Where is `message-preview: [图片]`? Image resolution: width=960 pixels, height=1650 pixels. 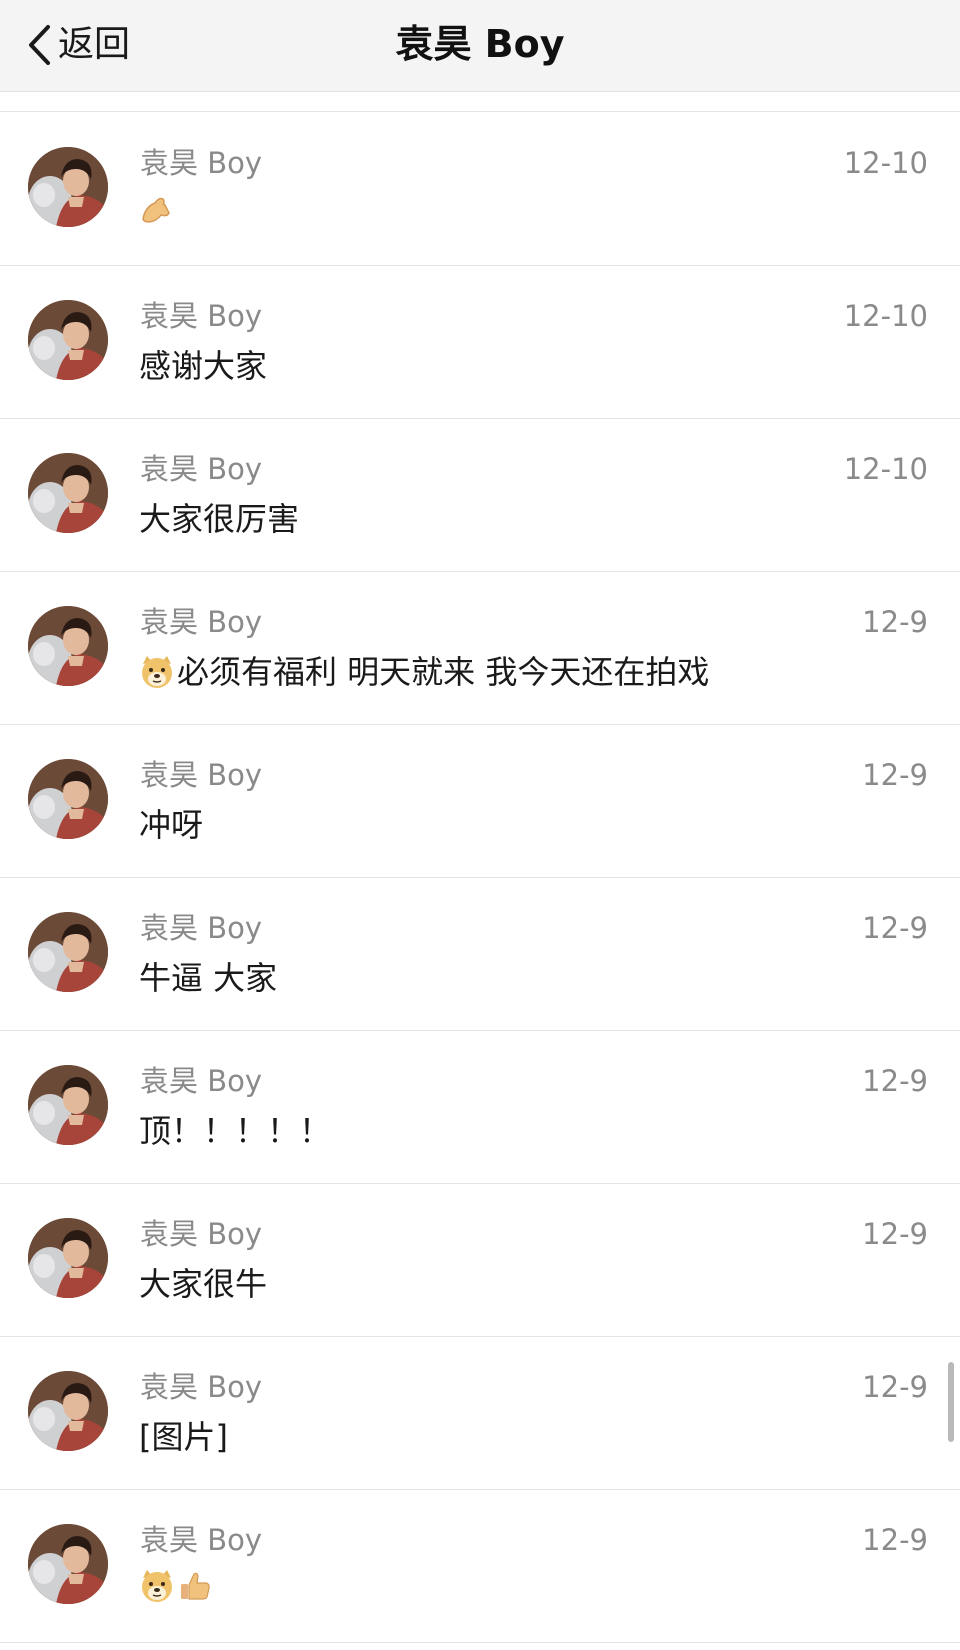 message-preview: [图片] is located at coordinates (183, 1437).